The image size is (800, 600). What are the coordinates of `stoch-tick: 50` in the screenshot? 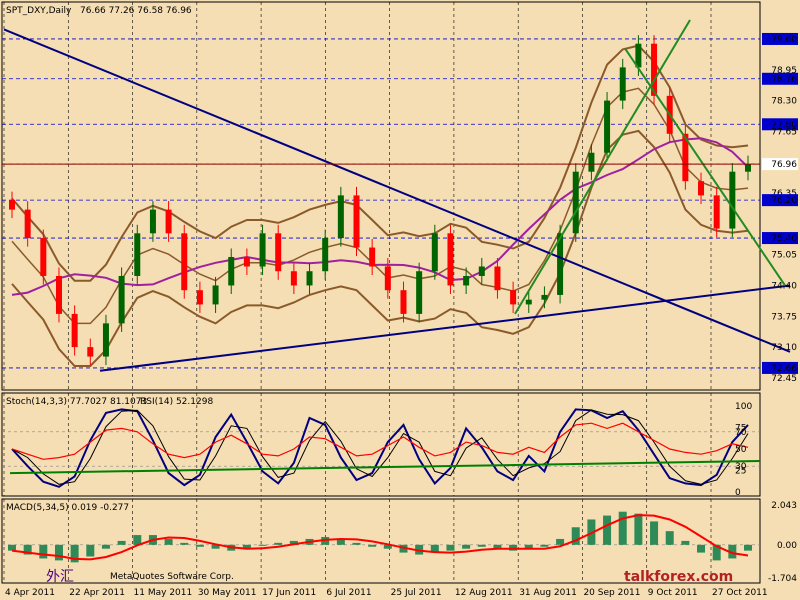 It's located at (741, 450).